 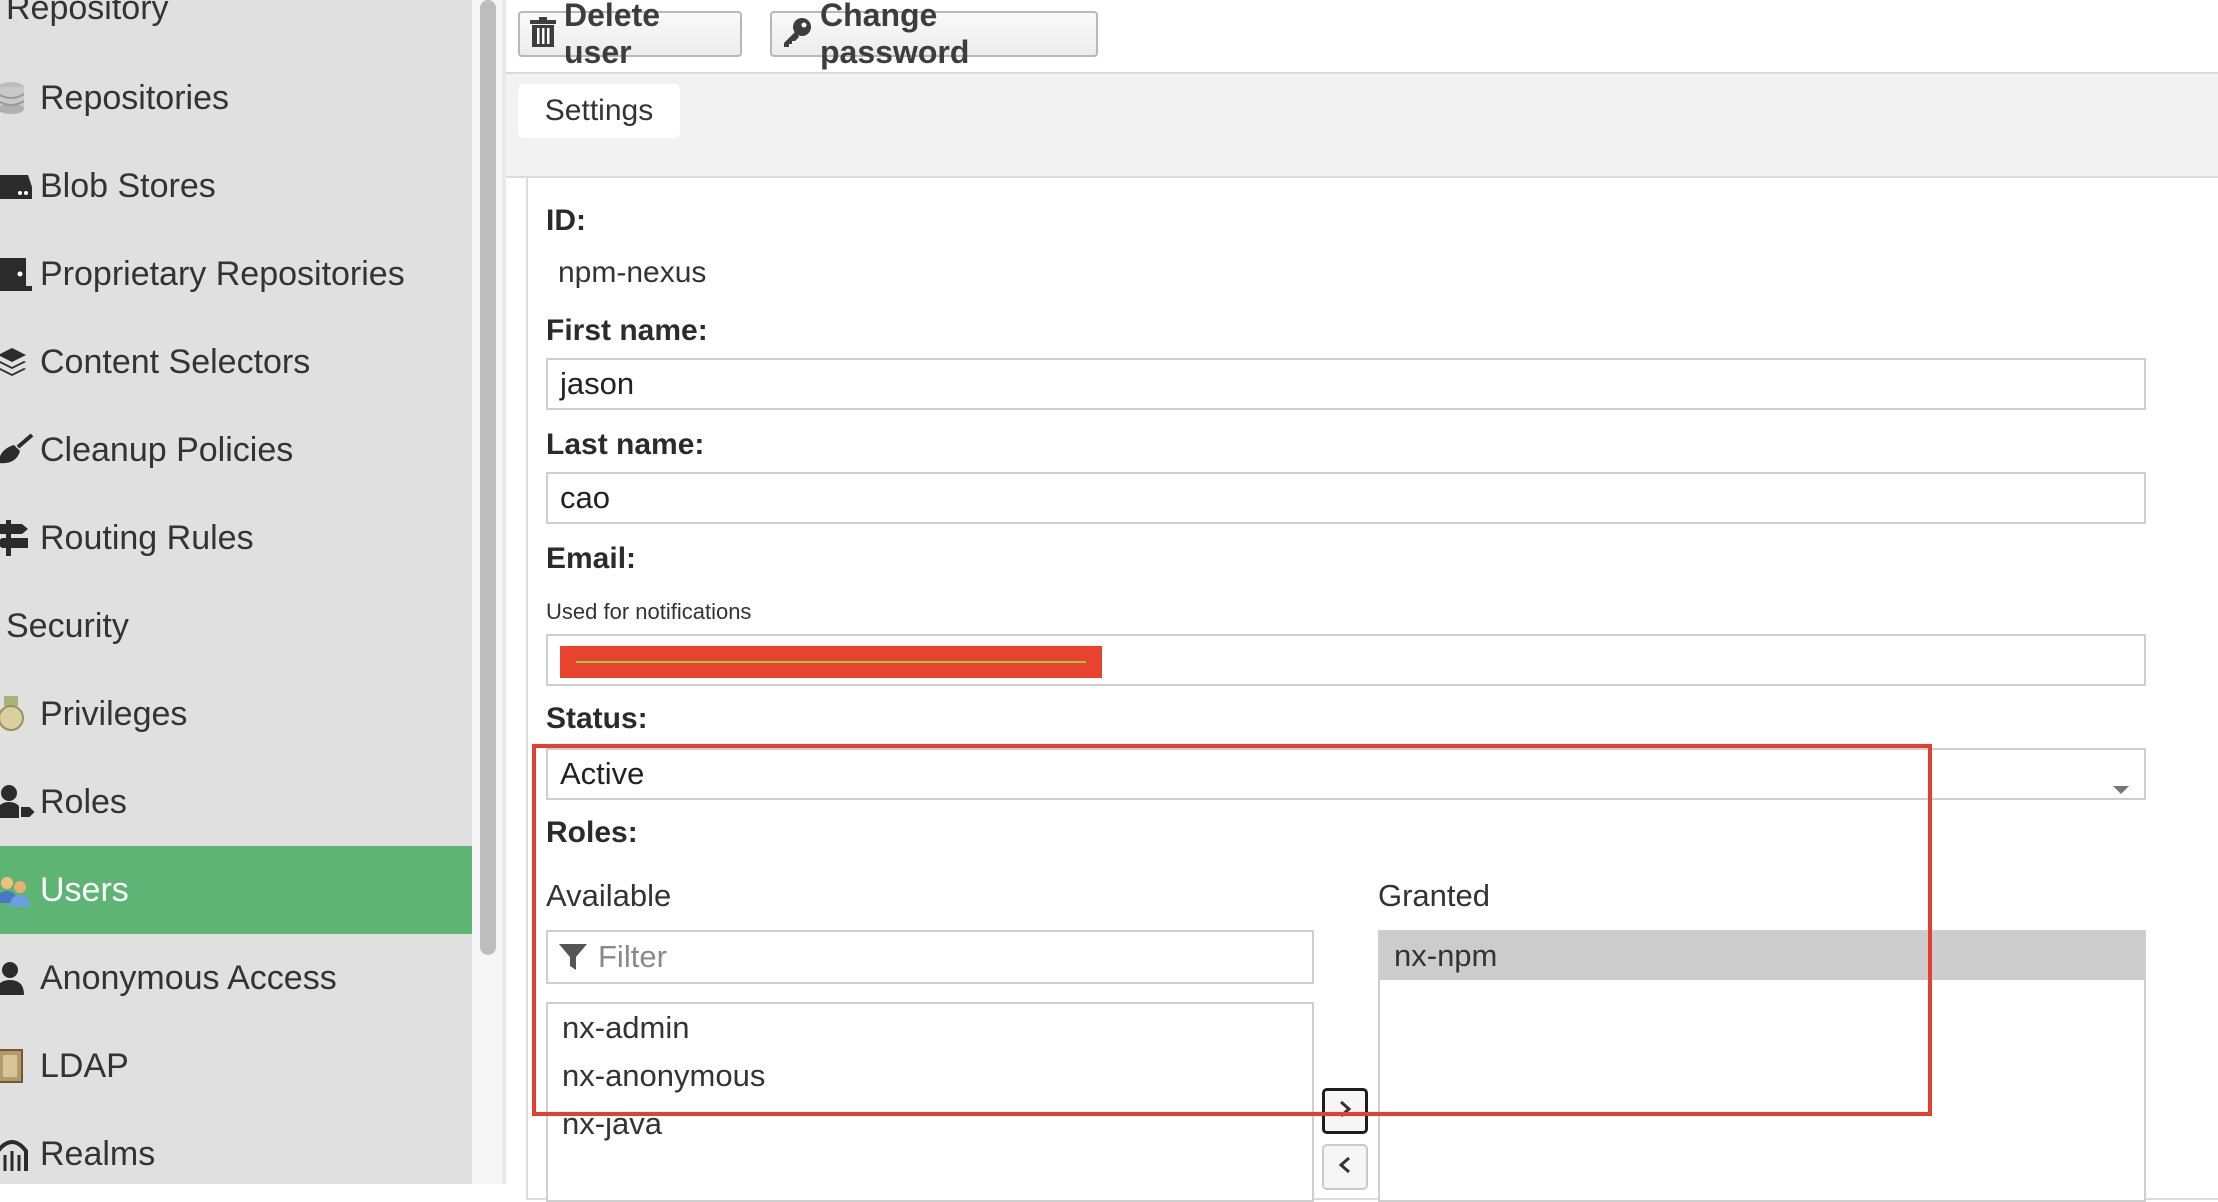 I want to click on hard-drive-icon, so click(x=20, y=186).